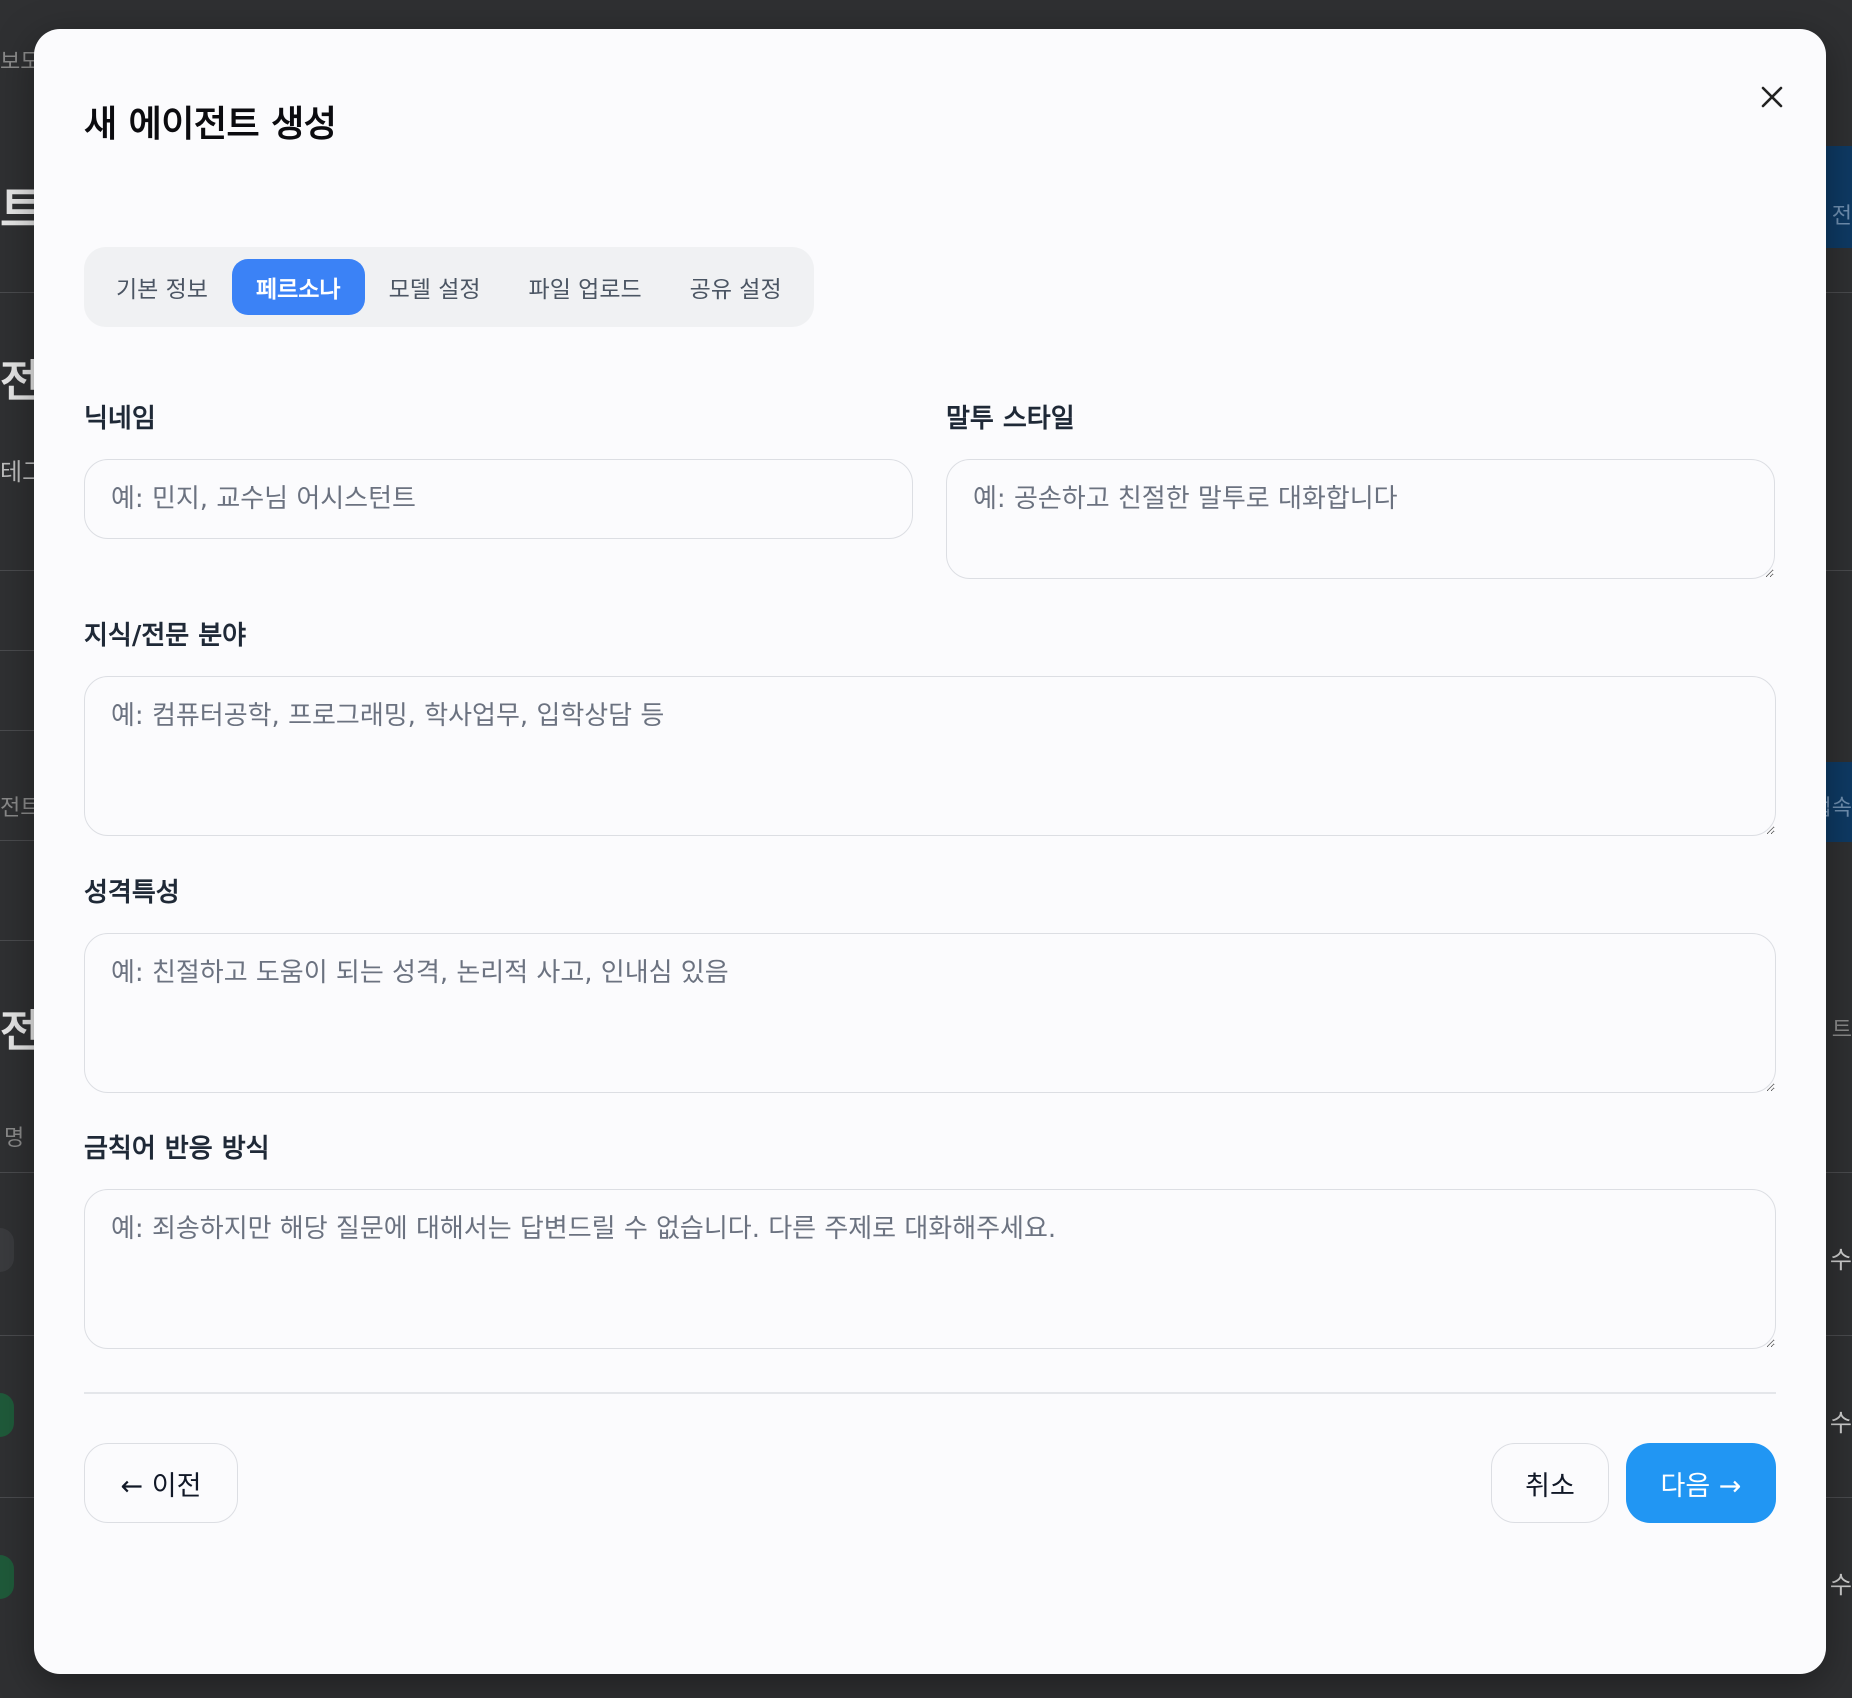  I want to click on step-tabs: 기본 정보 페르소나 모델 설정 파일 업로드 공유 설정, so click(449, 287).